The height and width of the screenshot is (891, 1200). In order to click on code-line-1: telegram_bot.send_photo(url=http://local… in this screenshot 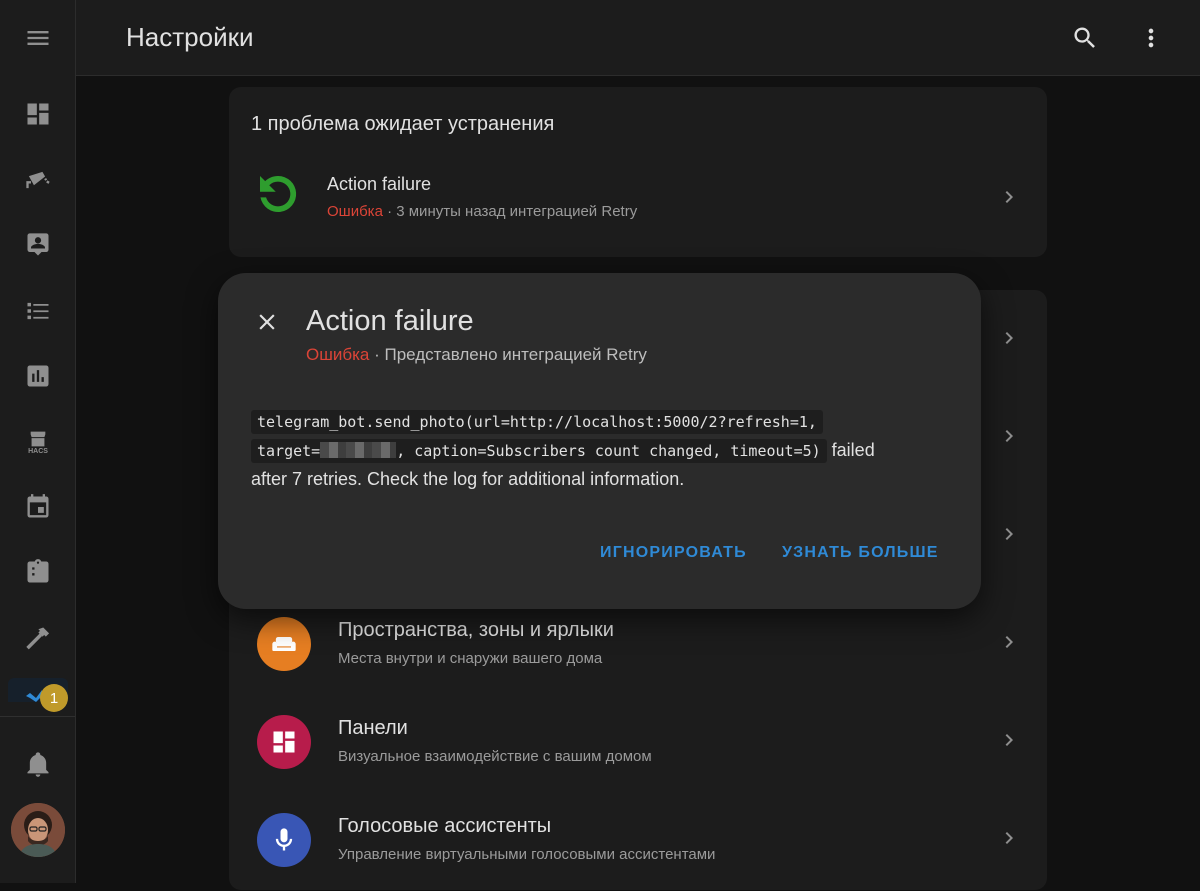, I will do `click(537, 422)`.